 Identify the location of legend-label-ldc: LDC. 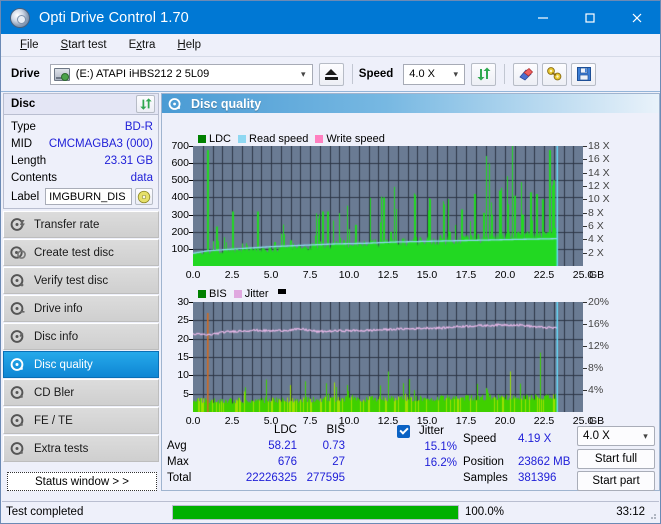
(220, 139).